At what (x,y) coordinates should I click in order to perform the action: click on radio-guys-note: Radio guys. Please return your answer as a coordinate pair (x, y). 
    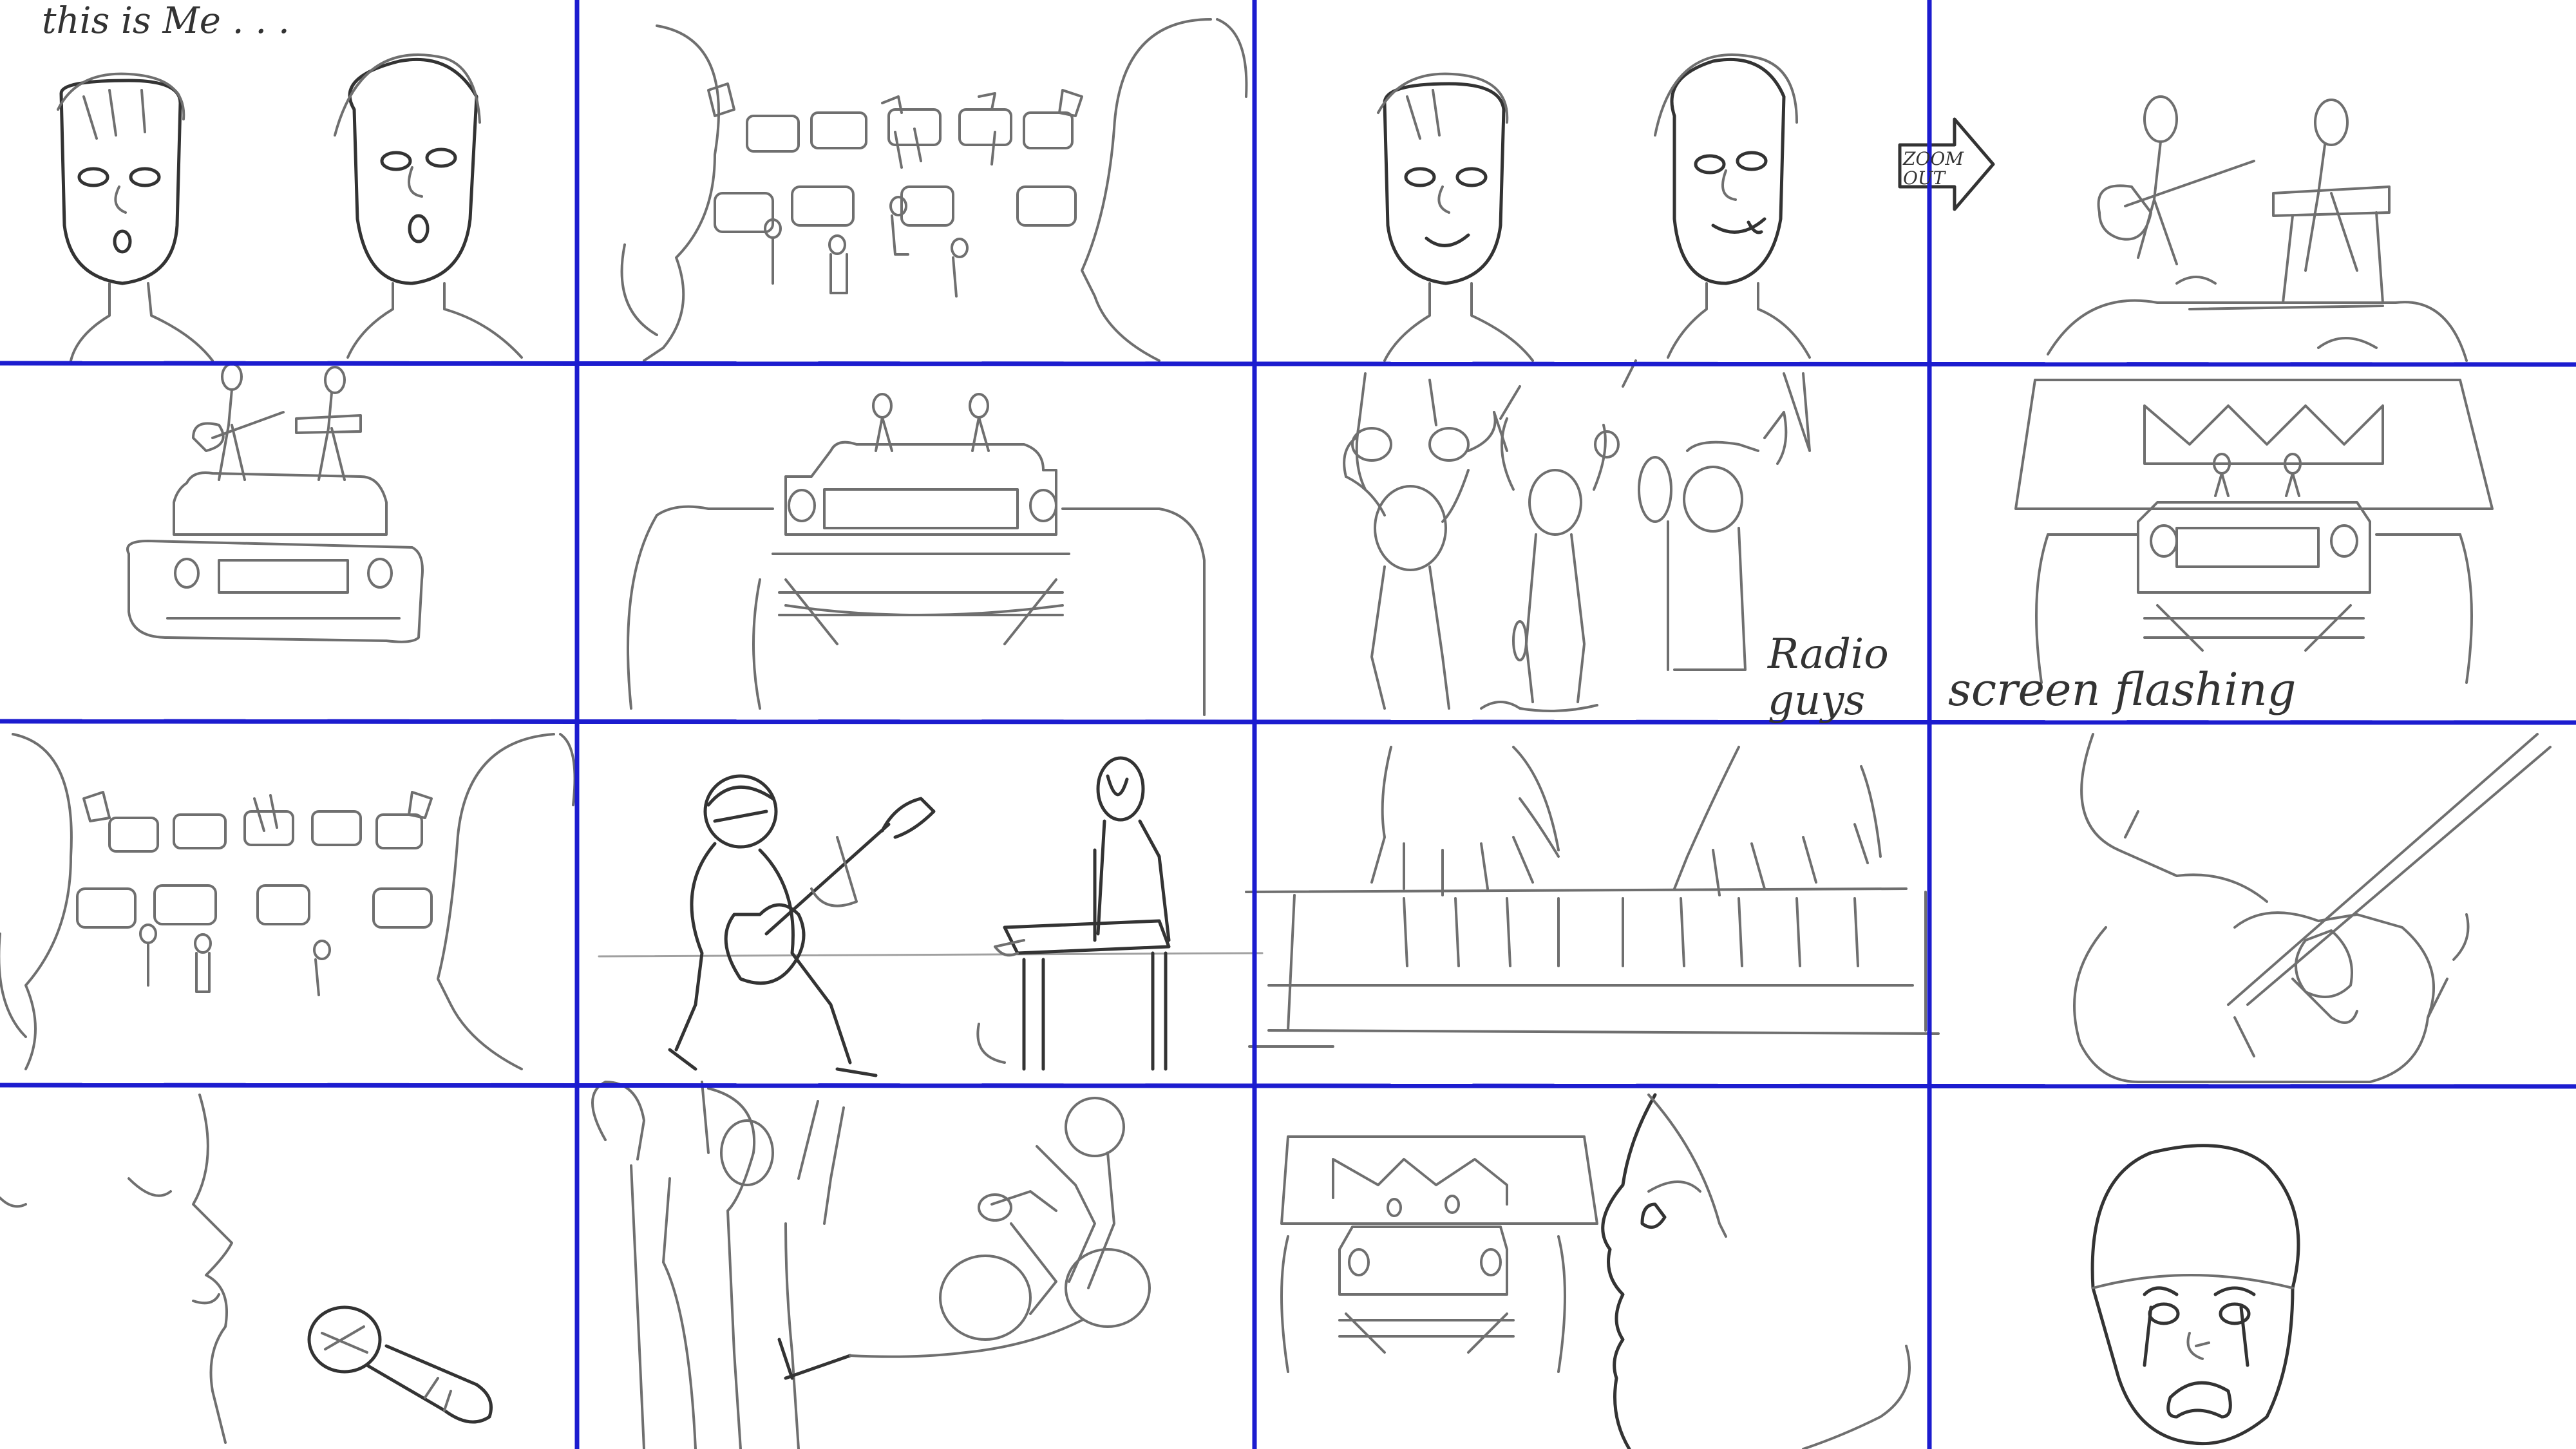
    Looking at the image, I should click on (1828, 677).